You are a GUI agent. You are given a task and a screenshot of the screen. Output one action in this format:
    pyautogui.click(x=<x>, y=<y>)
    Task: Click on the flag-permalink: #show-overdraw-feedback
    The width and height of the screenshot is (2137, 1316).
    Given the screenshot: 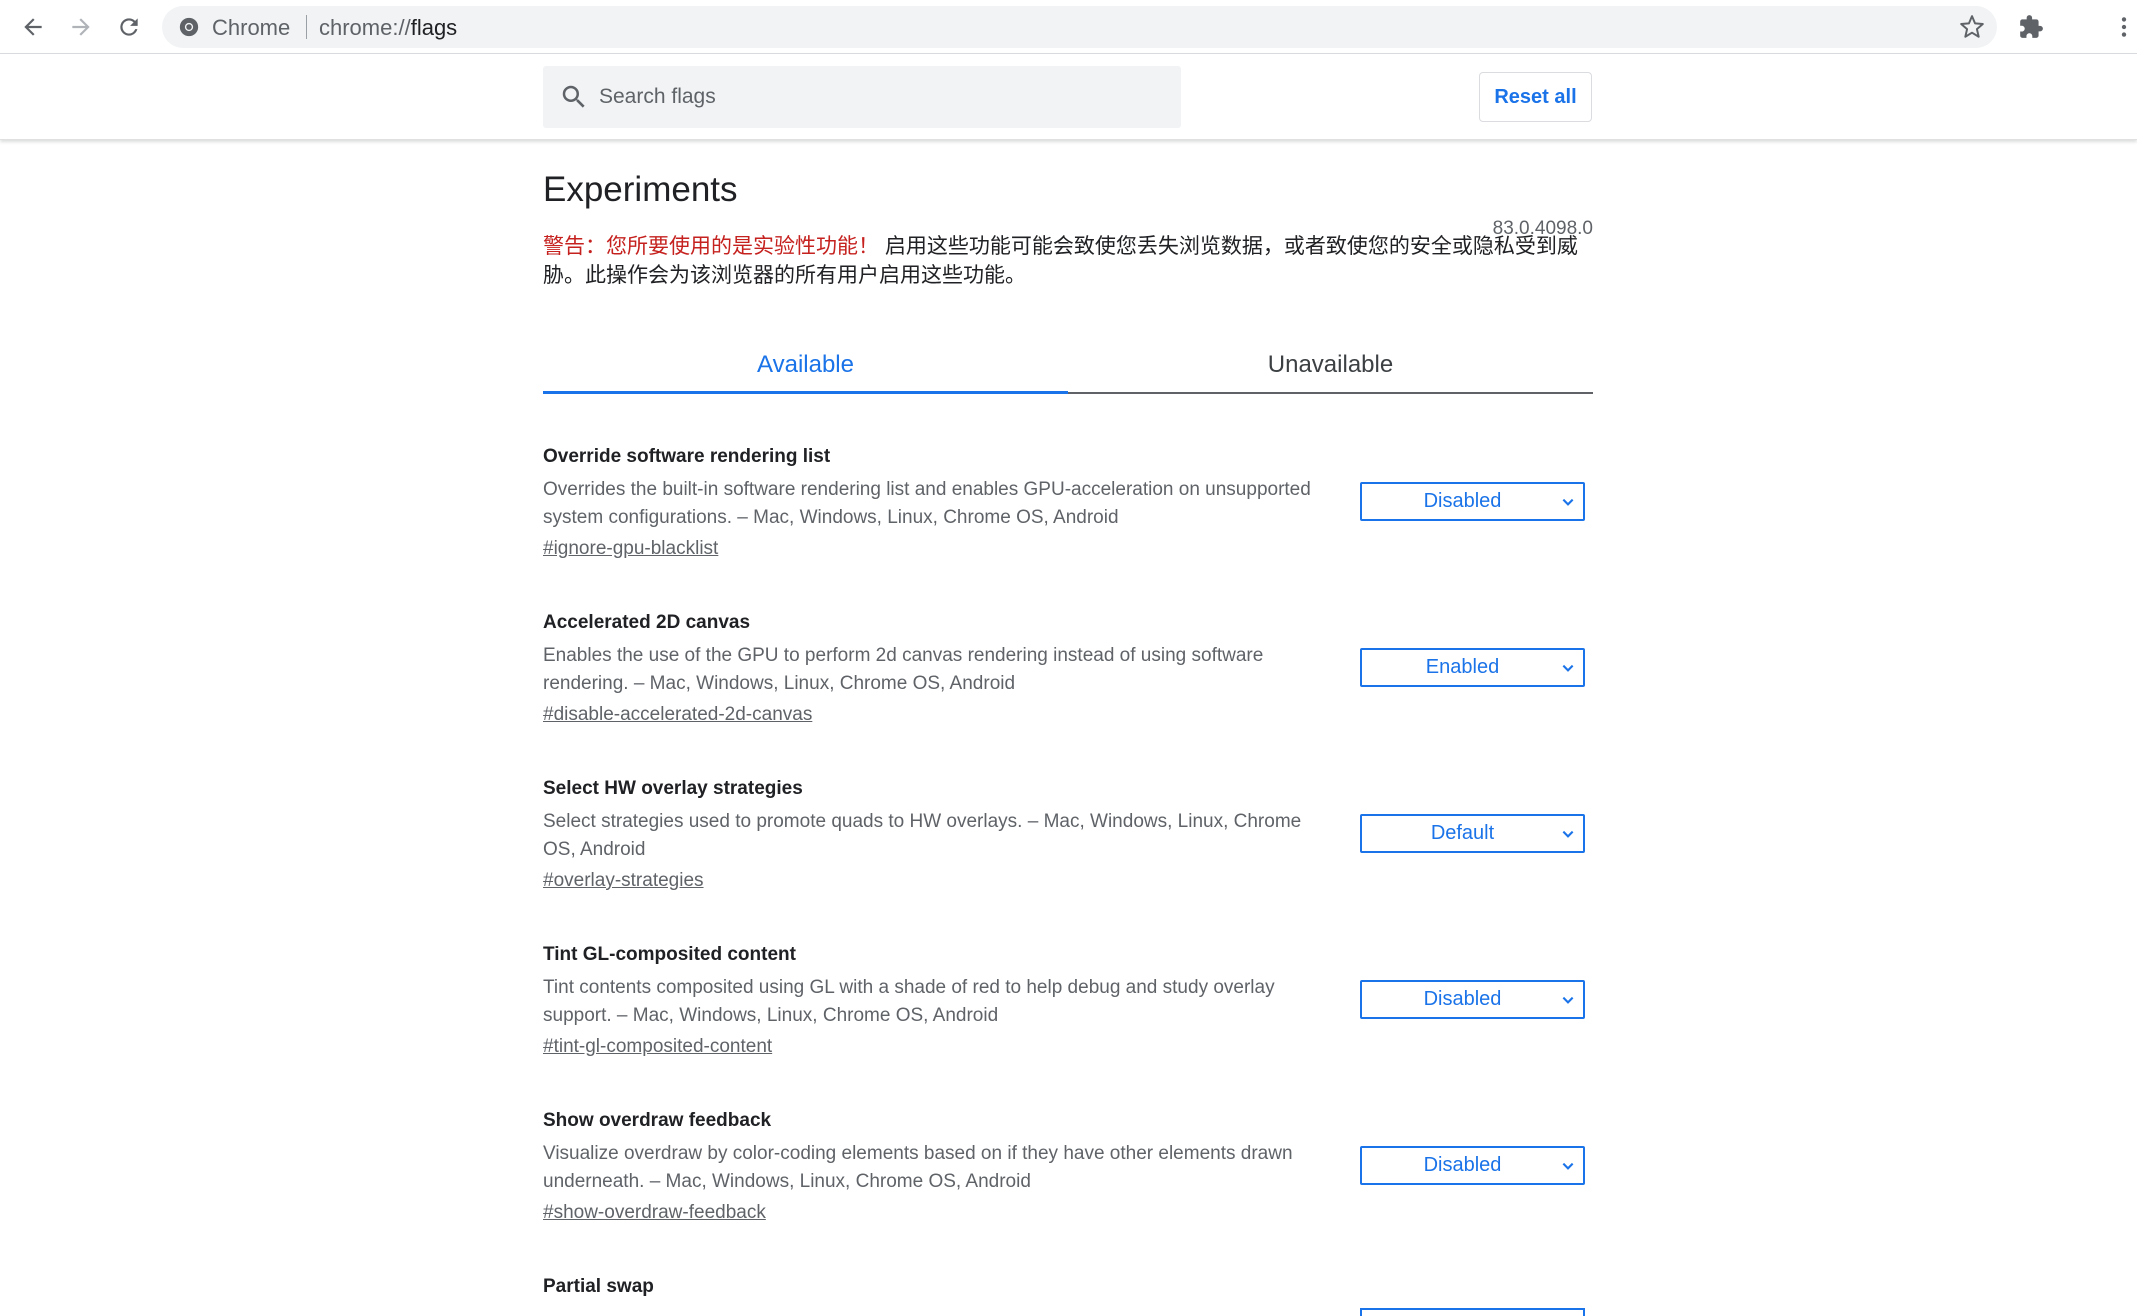 What is the action you would take?
    pyautogui.click(x=654, y=1213)
    